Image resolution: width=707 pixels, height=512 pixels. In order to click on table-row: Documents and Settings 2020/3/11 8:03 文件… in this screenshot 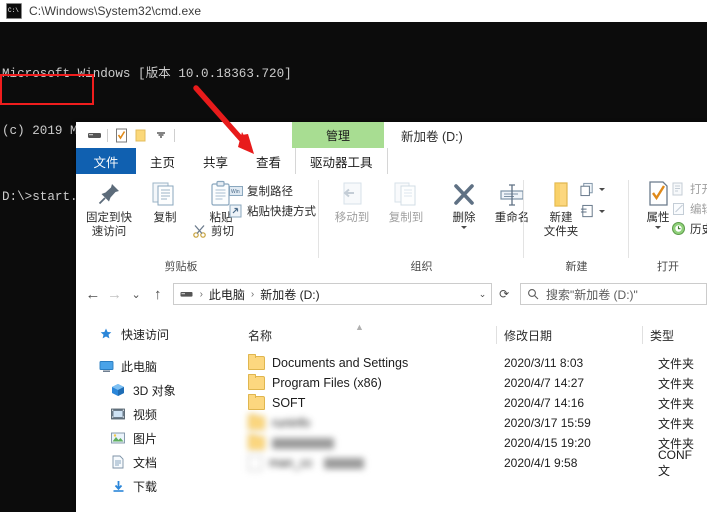, I will do `click(473, 363)`.